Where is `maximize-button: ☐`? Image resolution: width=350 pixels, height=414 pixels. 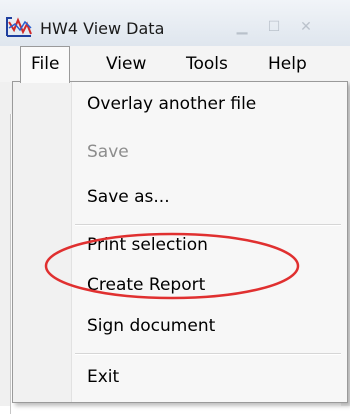
maximize-button: ☐ is located at coordinates (274, 27).